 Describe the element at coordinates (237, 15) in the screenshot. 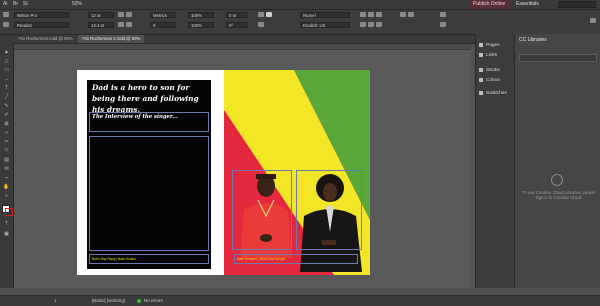

I see `baseline-shift-field: 0 pt` at that location.